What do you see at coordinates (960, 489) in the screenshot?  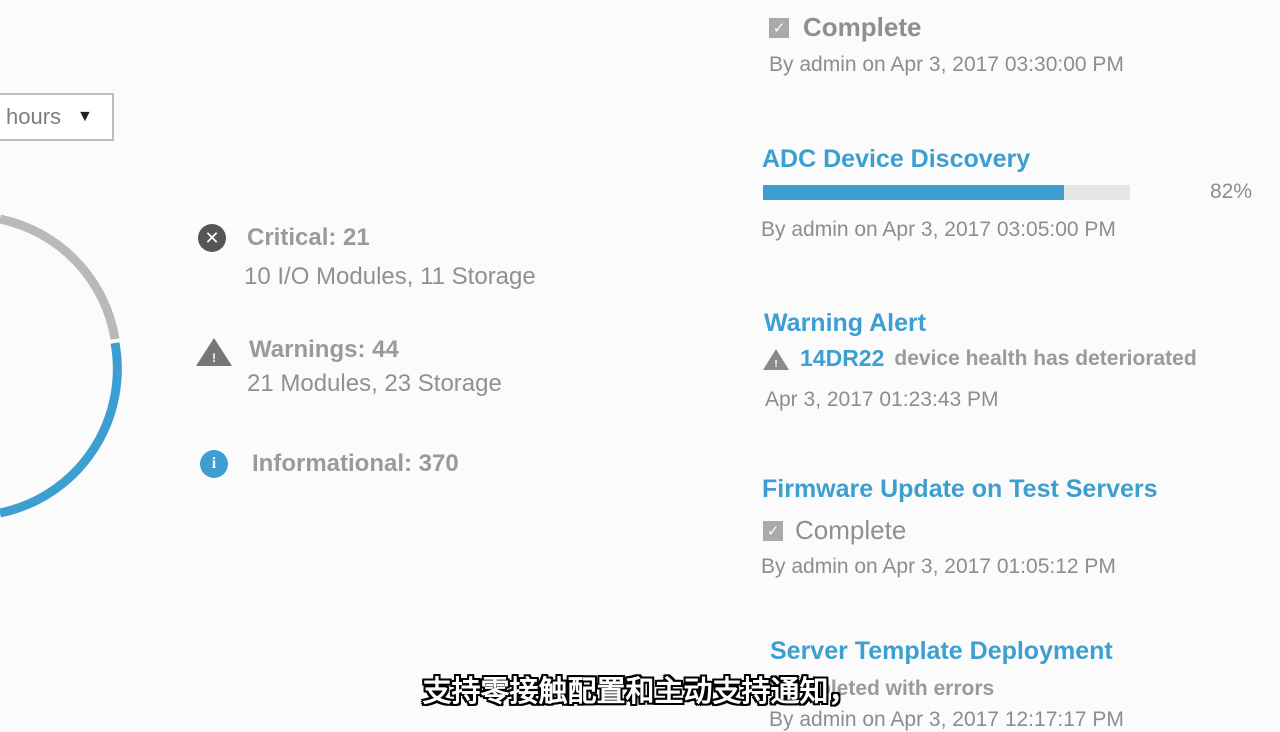 I see `activity-3-title: Firmware Update on Test Servers` at bounding box center [960, 489].